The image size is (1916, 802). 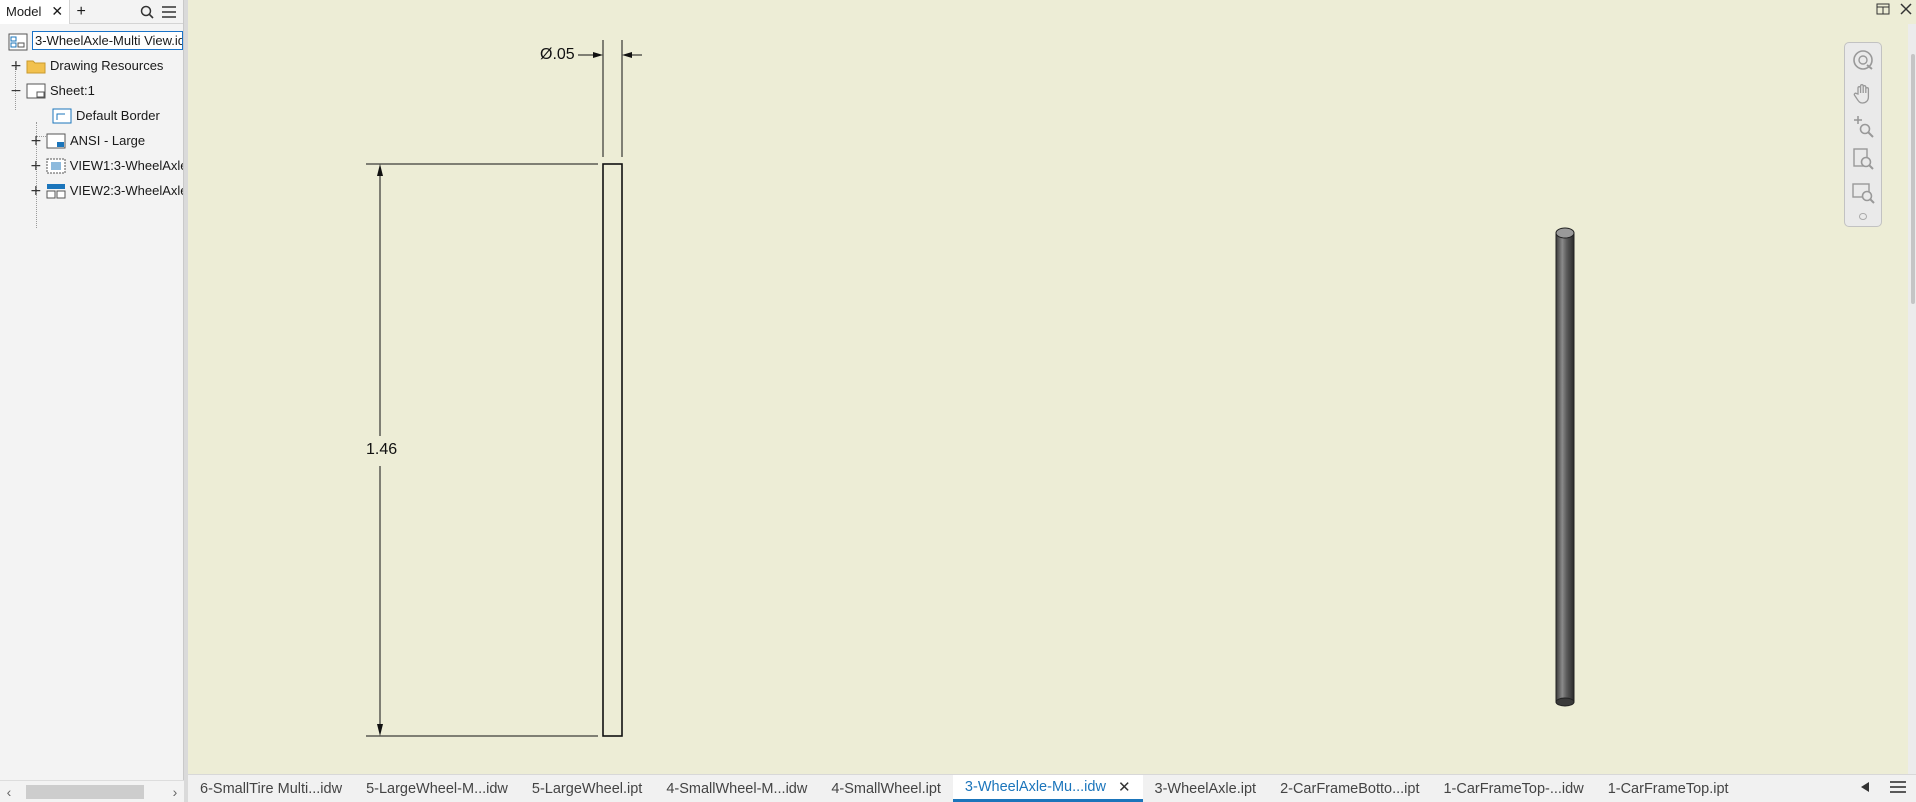 I want to click on length-arrow-bottom, so click(x=380, y=730).